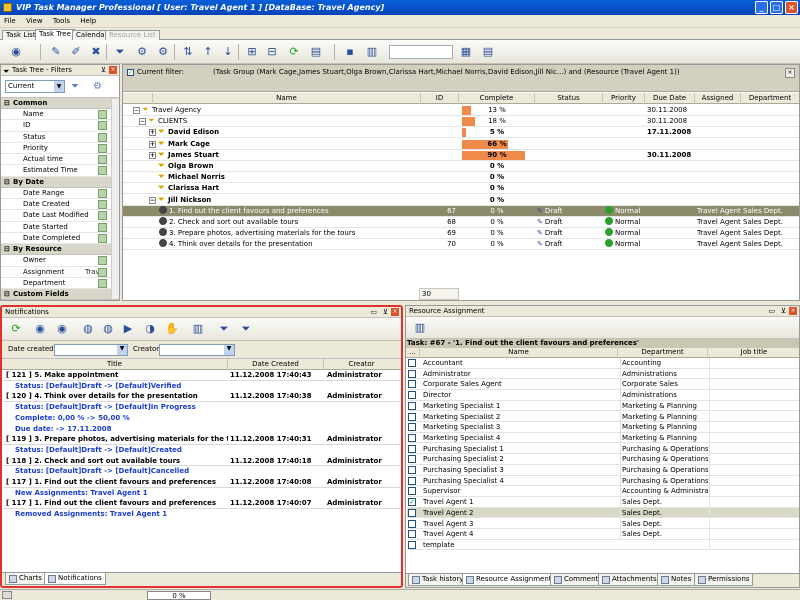 The image size is (800, 600). I want to click on filter-row: Actual time, so click(60, 160).